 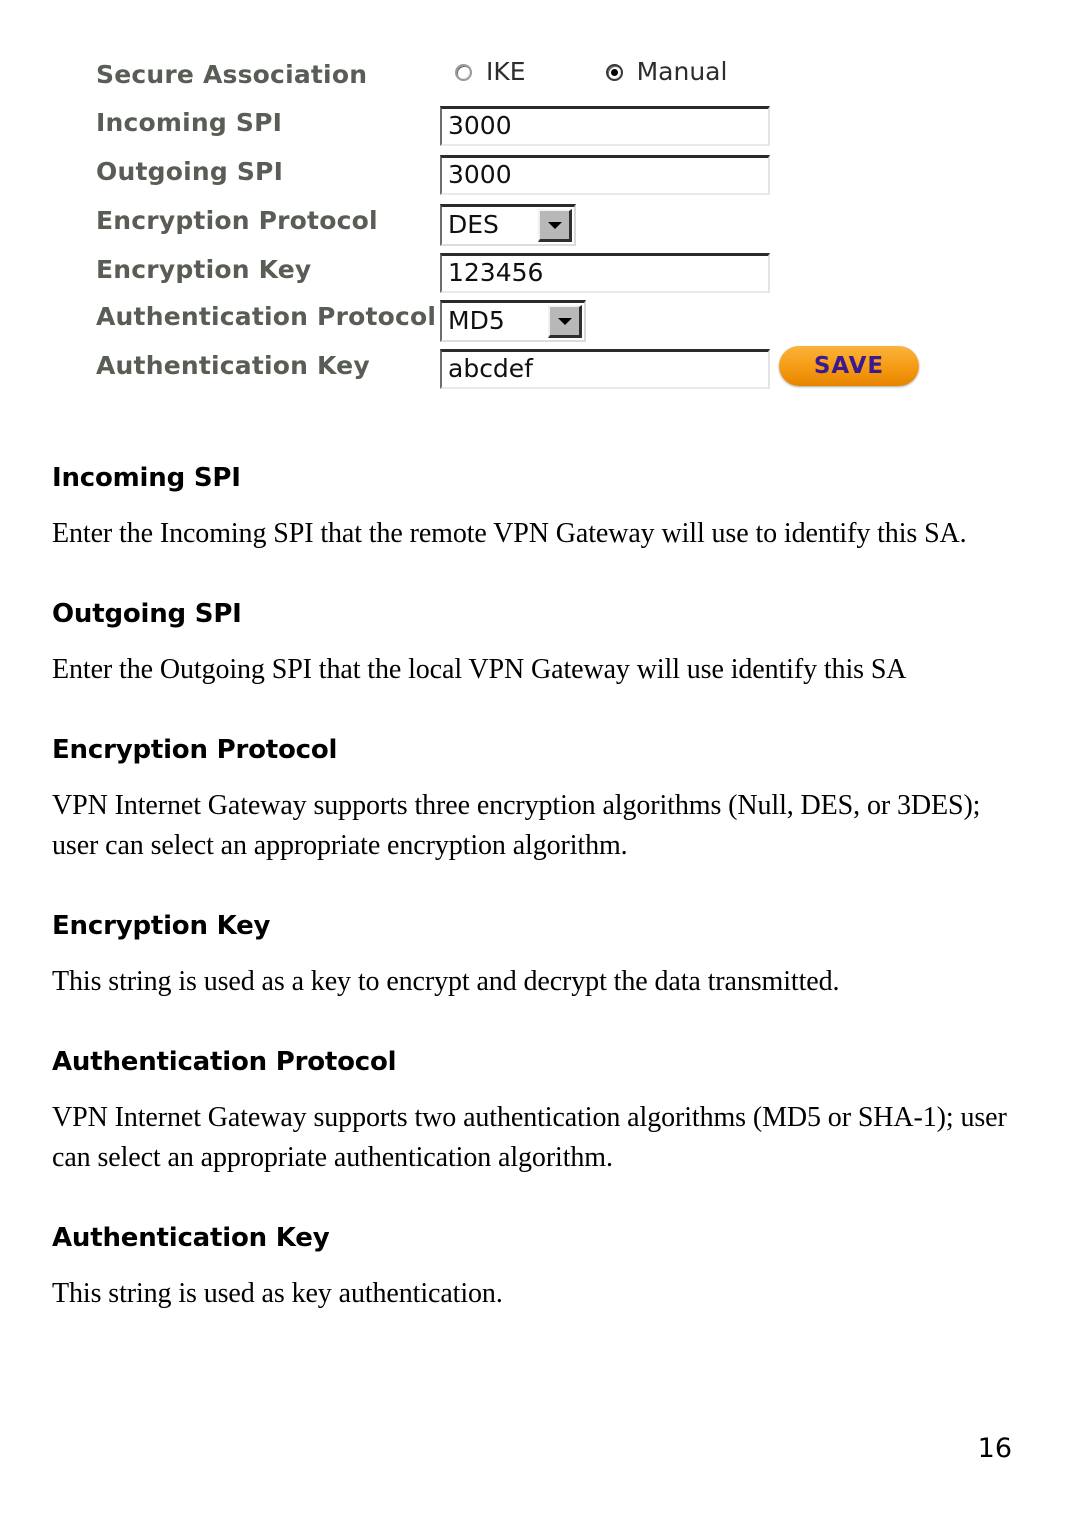 What do you see at coordinates (473, 224) in the screenshot?
I see `encryption-protocol-value: DES` at bounding box center [473, 224].